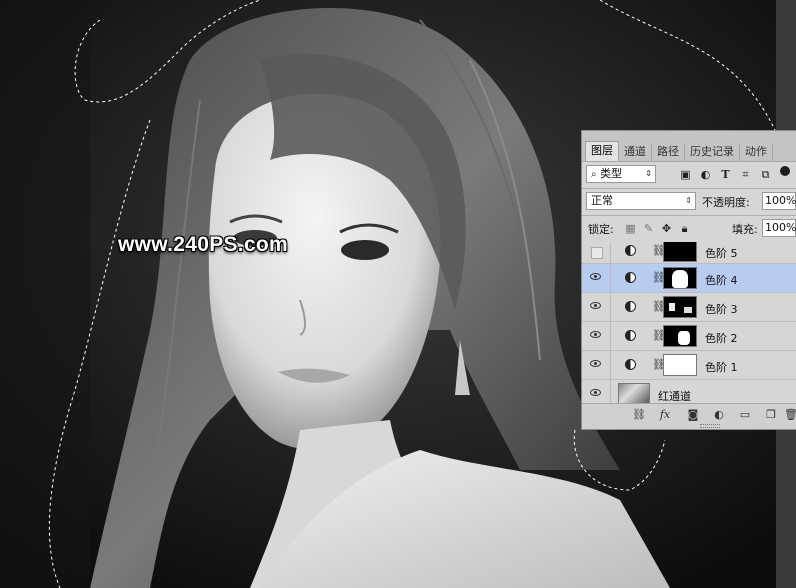  Describe the element at coordinates (685, 174) in the screenshot. I see `filter-pixel-icon: ▣` at that location.